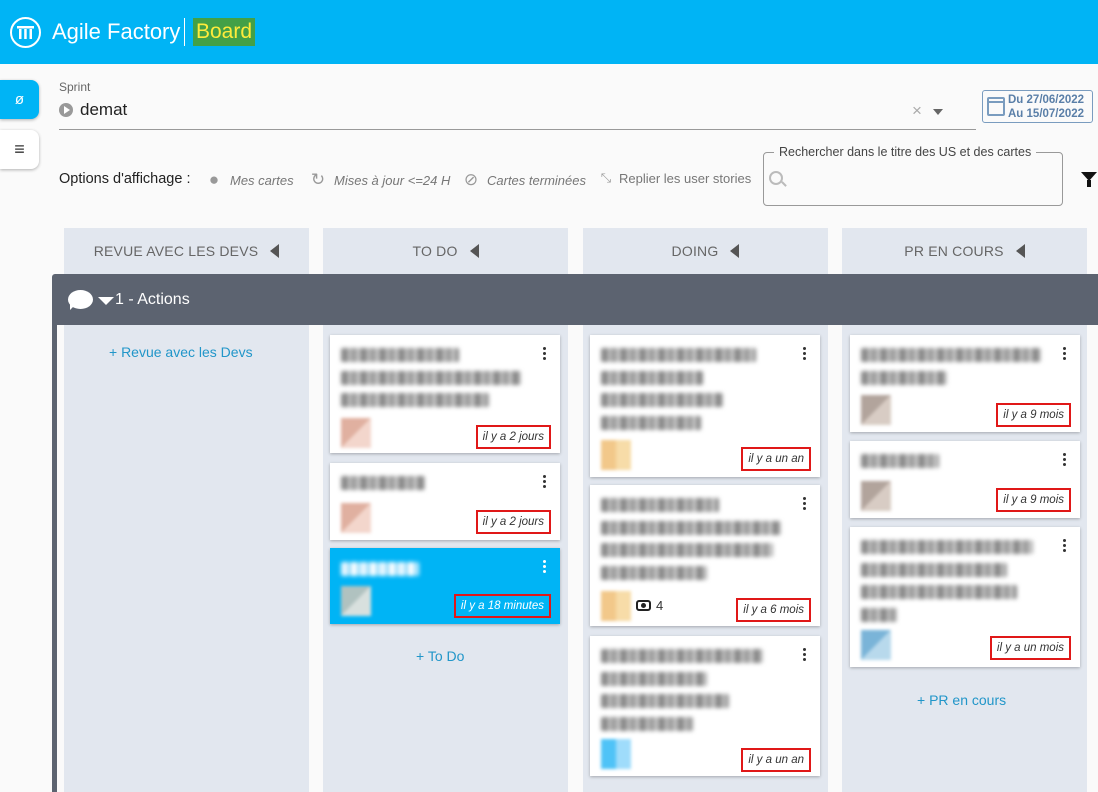 The width and height of the screenshot is (1098, 792). I want to click on column-title: PR EN COURS, so click(954, 251).